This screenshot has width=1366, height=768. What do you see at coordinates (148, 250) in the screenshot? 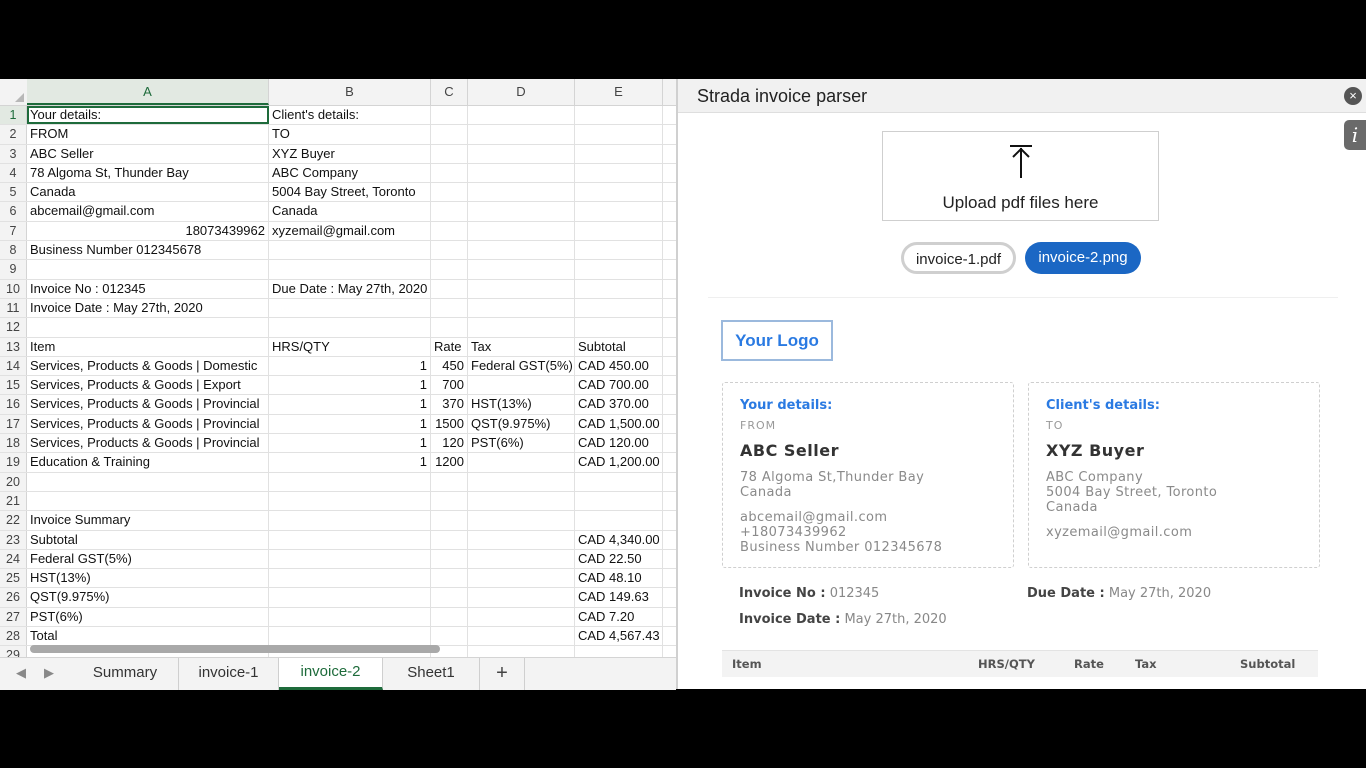
I see `cell-a: Business Number 012345678` at bounding box center [148, 250].